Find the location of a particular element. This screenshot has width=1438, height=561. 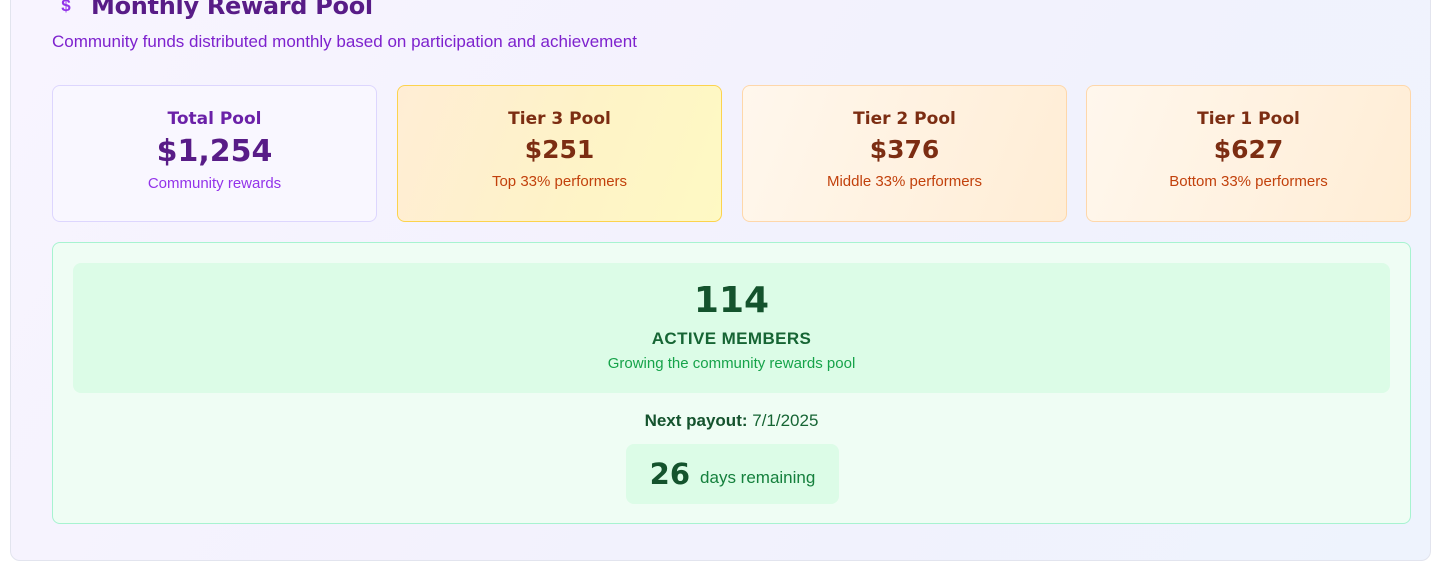

active-members-count: 114 is located at coordinates (731, 300).